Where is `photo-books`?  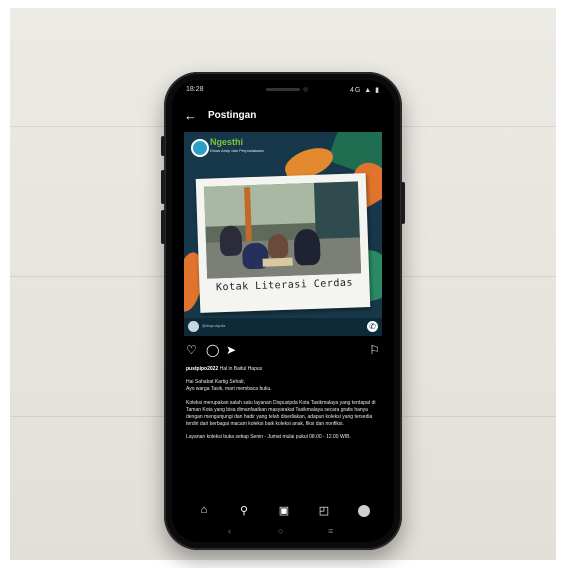
photo-books is located at coordinates (277, 262).